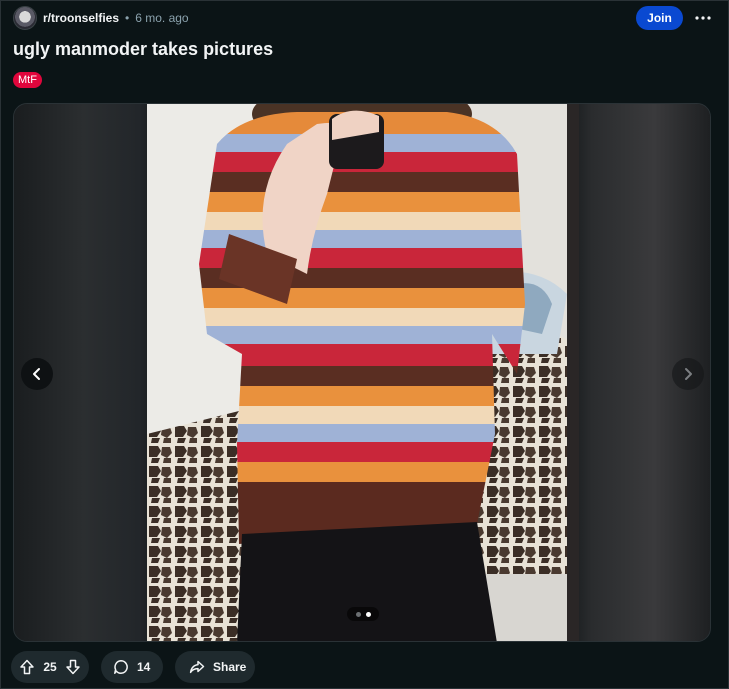 This screenshot has height=689, width=729. I want to click on post-header: r/troonselfies • 6 mo. ago, so click(101, 18).